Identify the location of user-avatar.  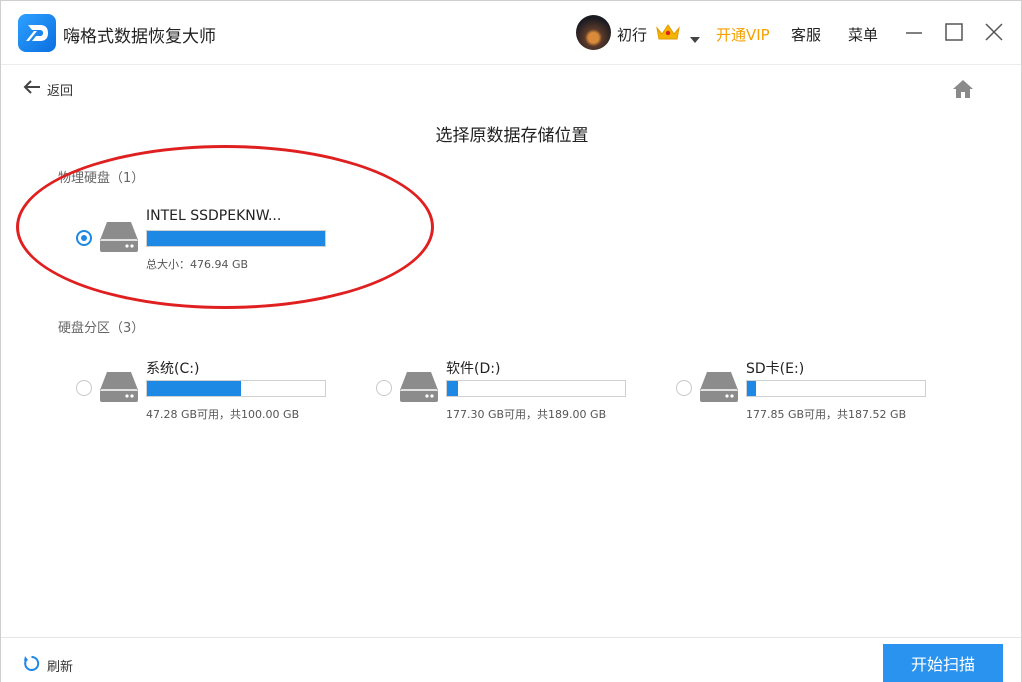
(593, 32).